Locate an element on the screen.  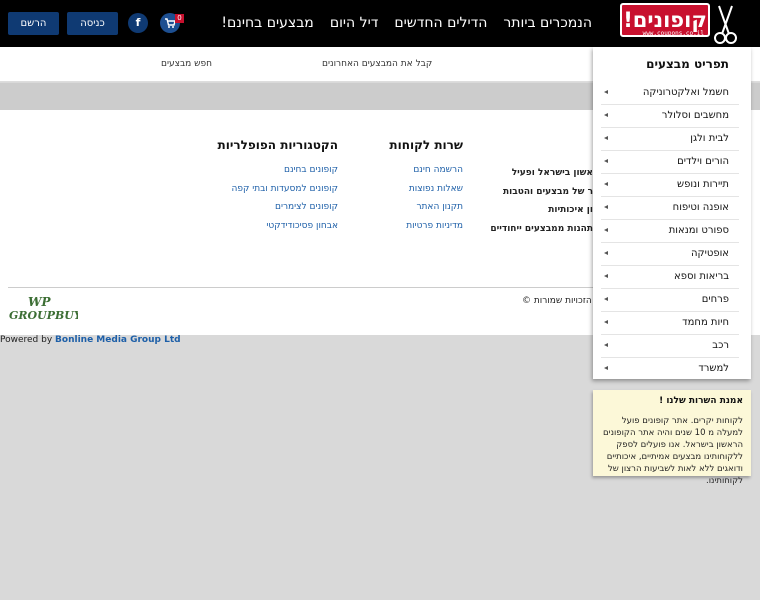
category-item: למשרד is located at coordinates (670, 369).